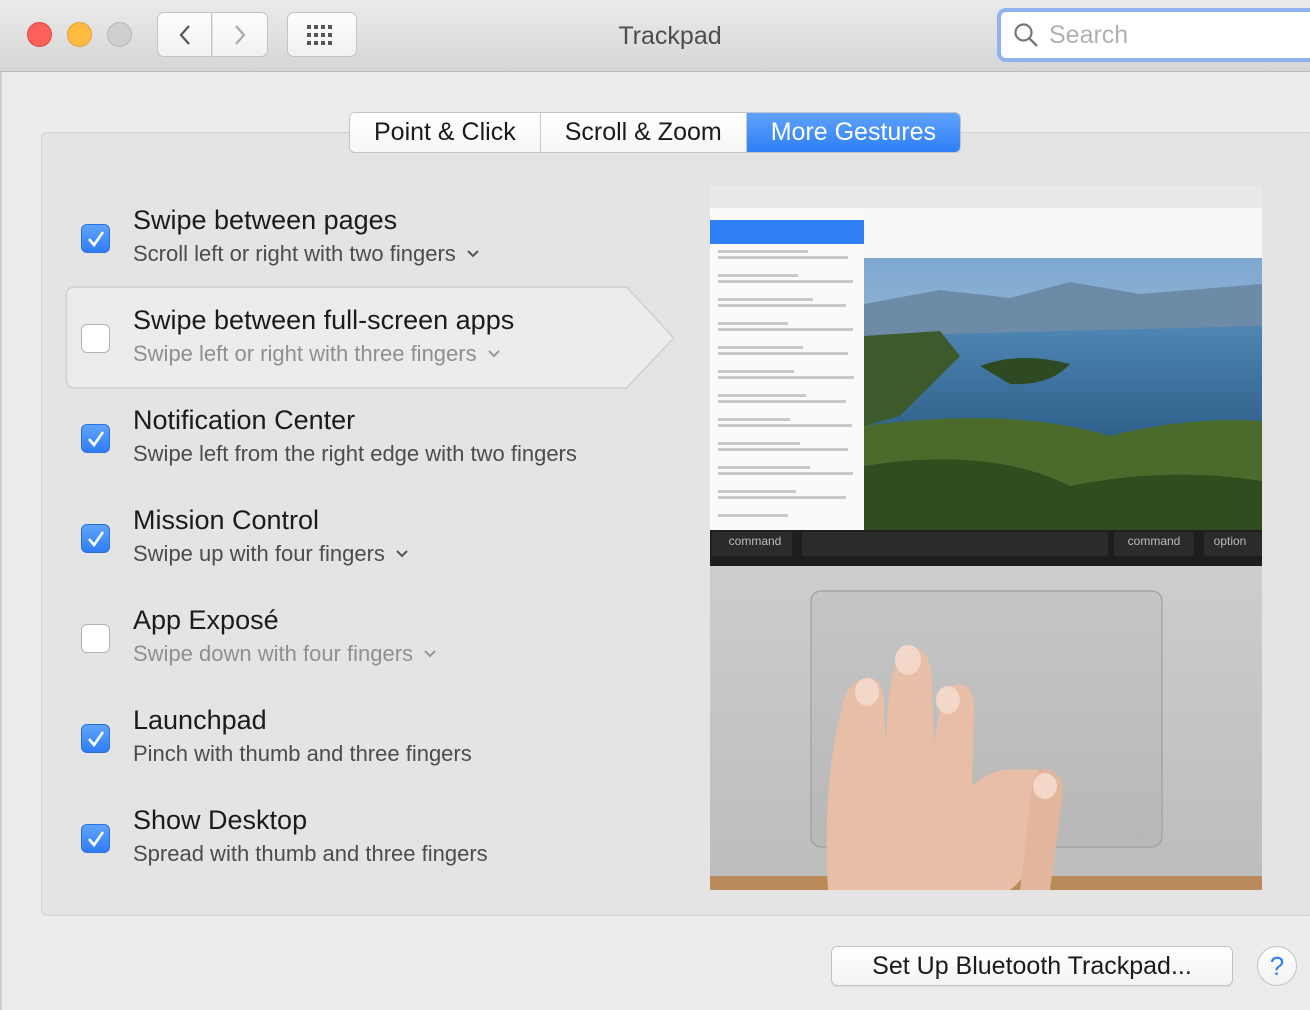  What do you see at coordinates (310, 853) in the screenshot?
I see `gesture-subtitle: Spread with thumb and three fingers` at bounding box center [310, 853].